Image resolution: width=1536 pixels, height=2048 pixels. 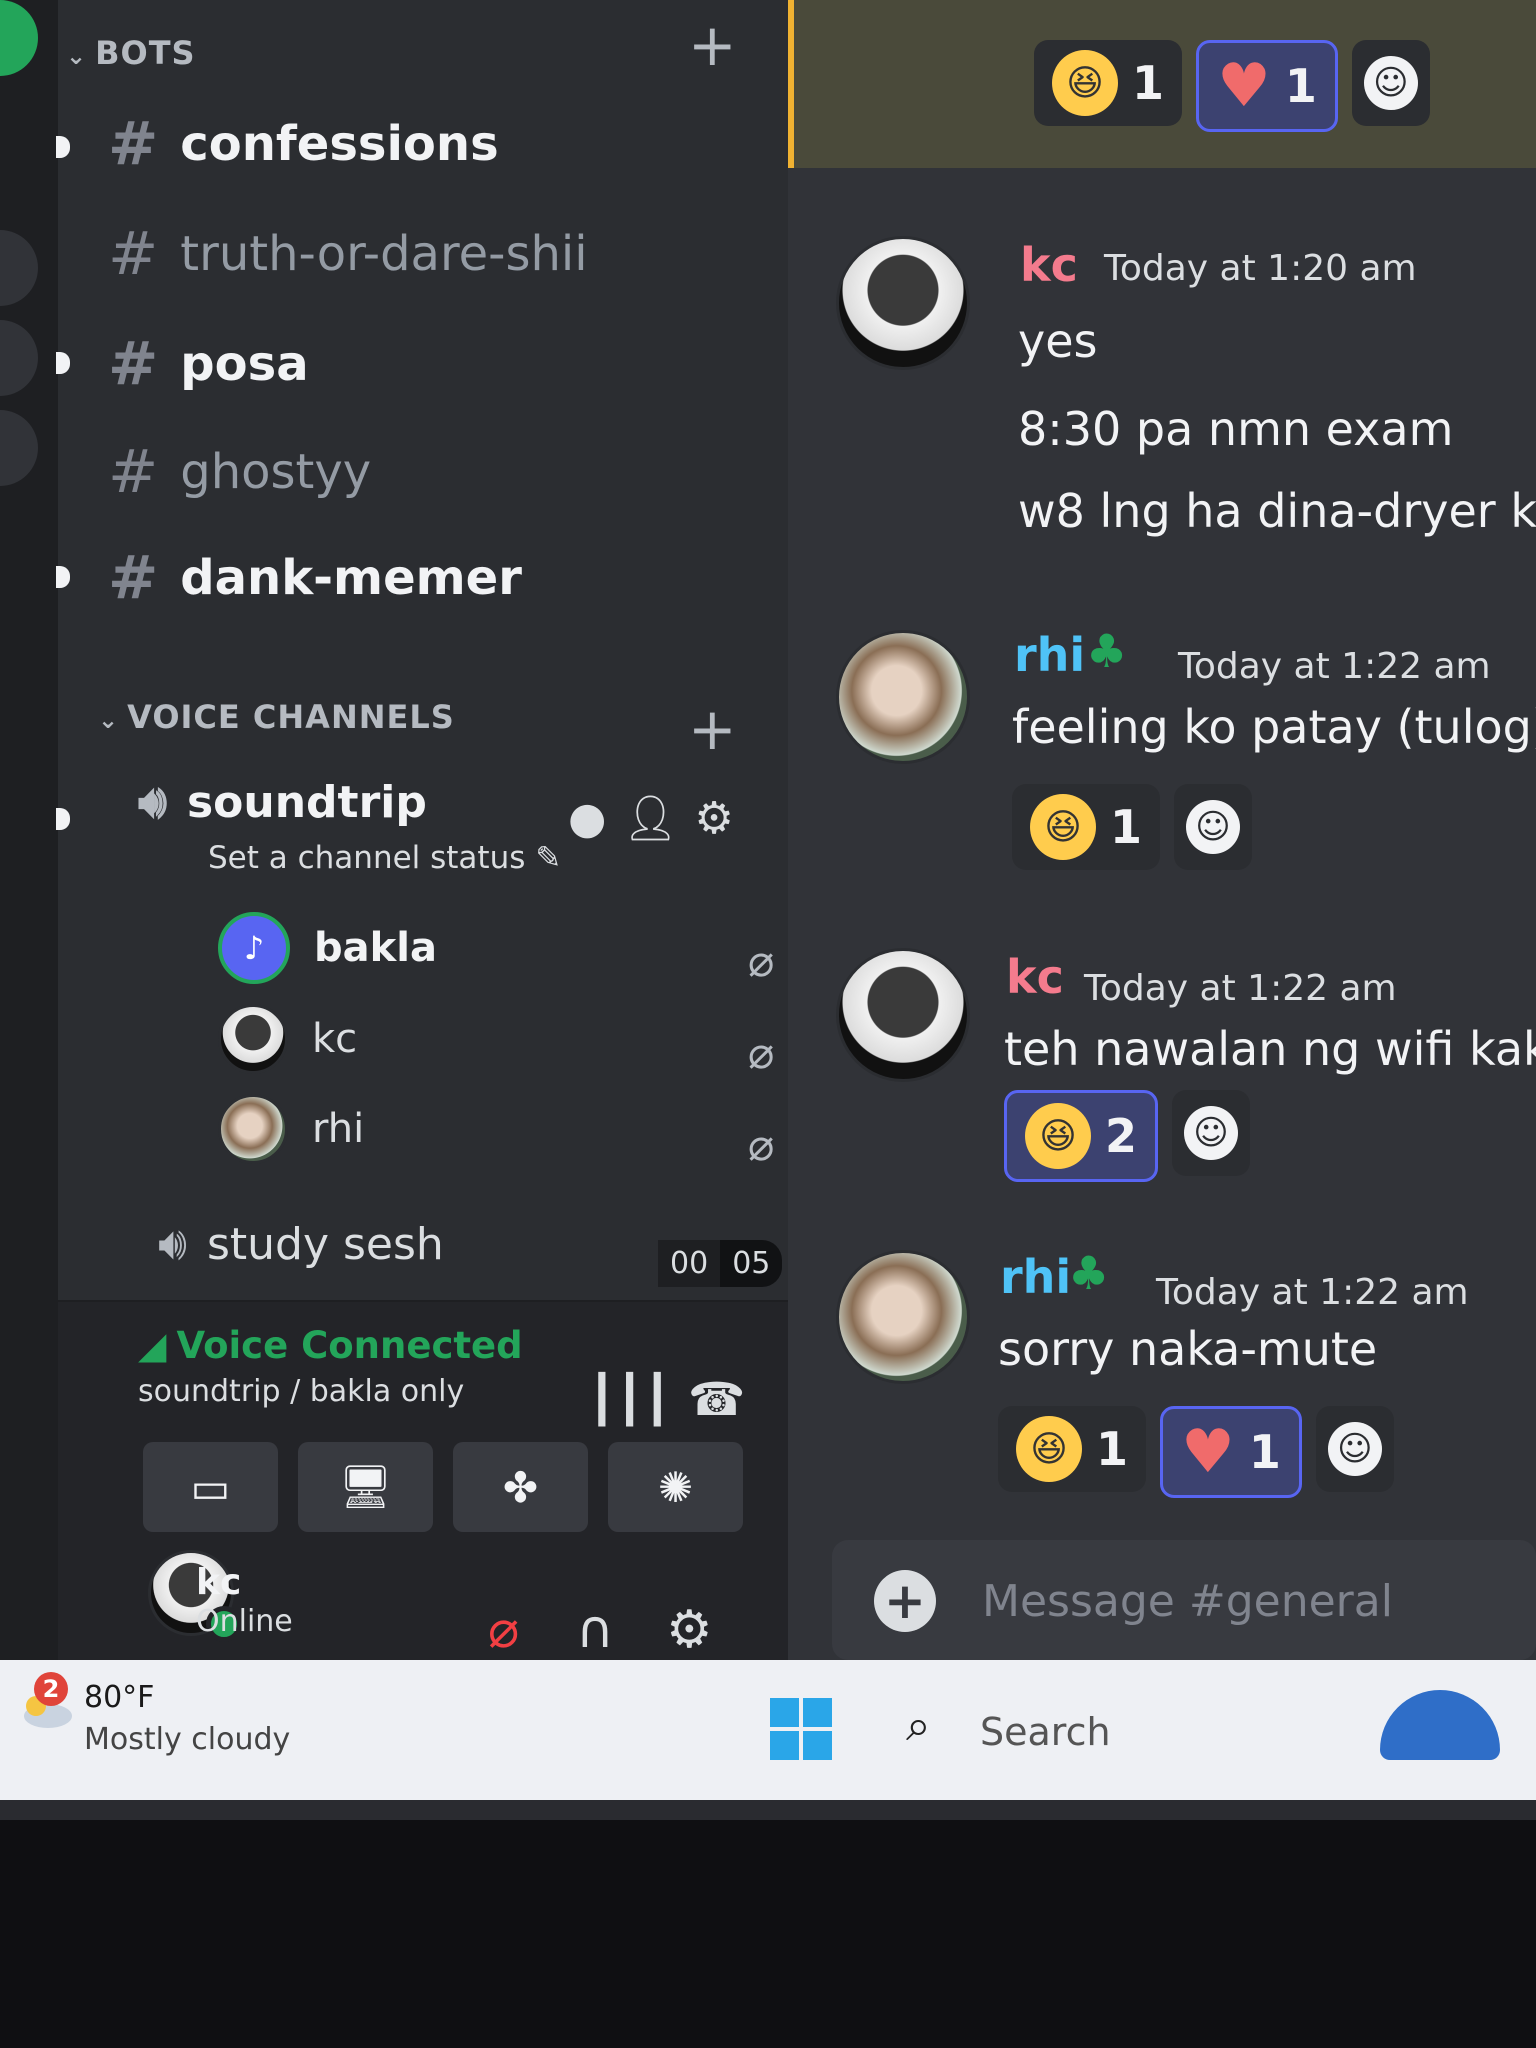 I want to click on invite-member-icon: 👤︎, so click(x=658, y=818).